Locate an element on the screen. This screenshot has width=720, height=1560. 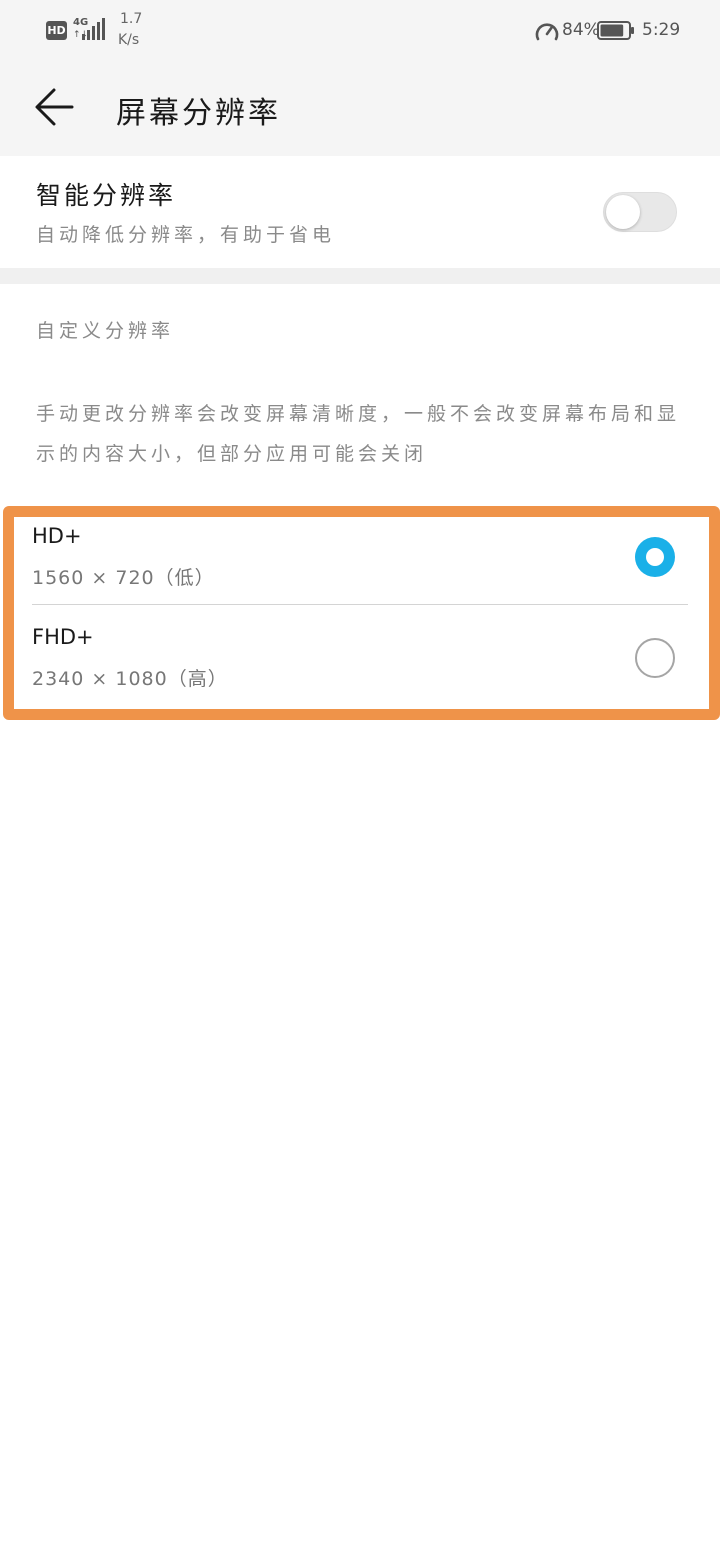
section-divider is located at coordinates (360, 276).